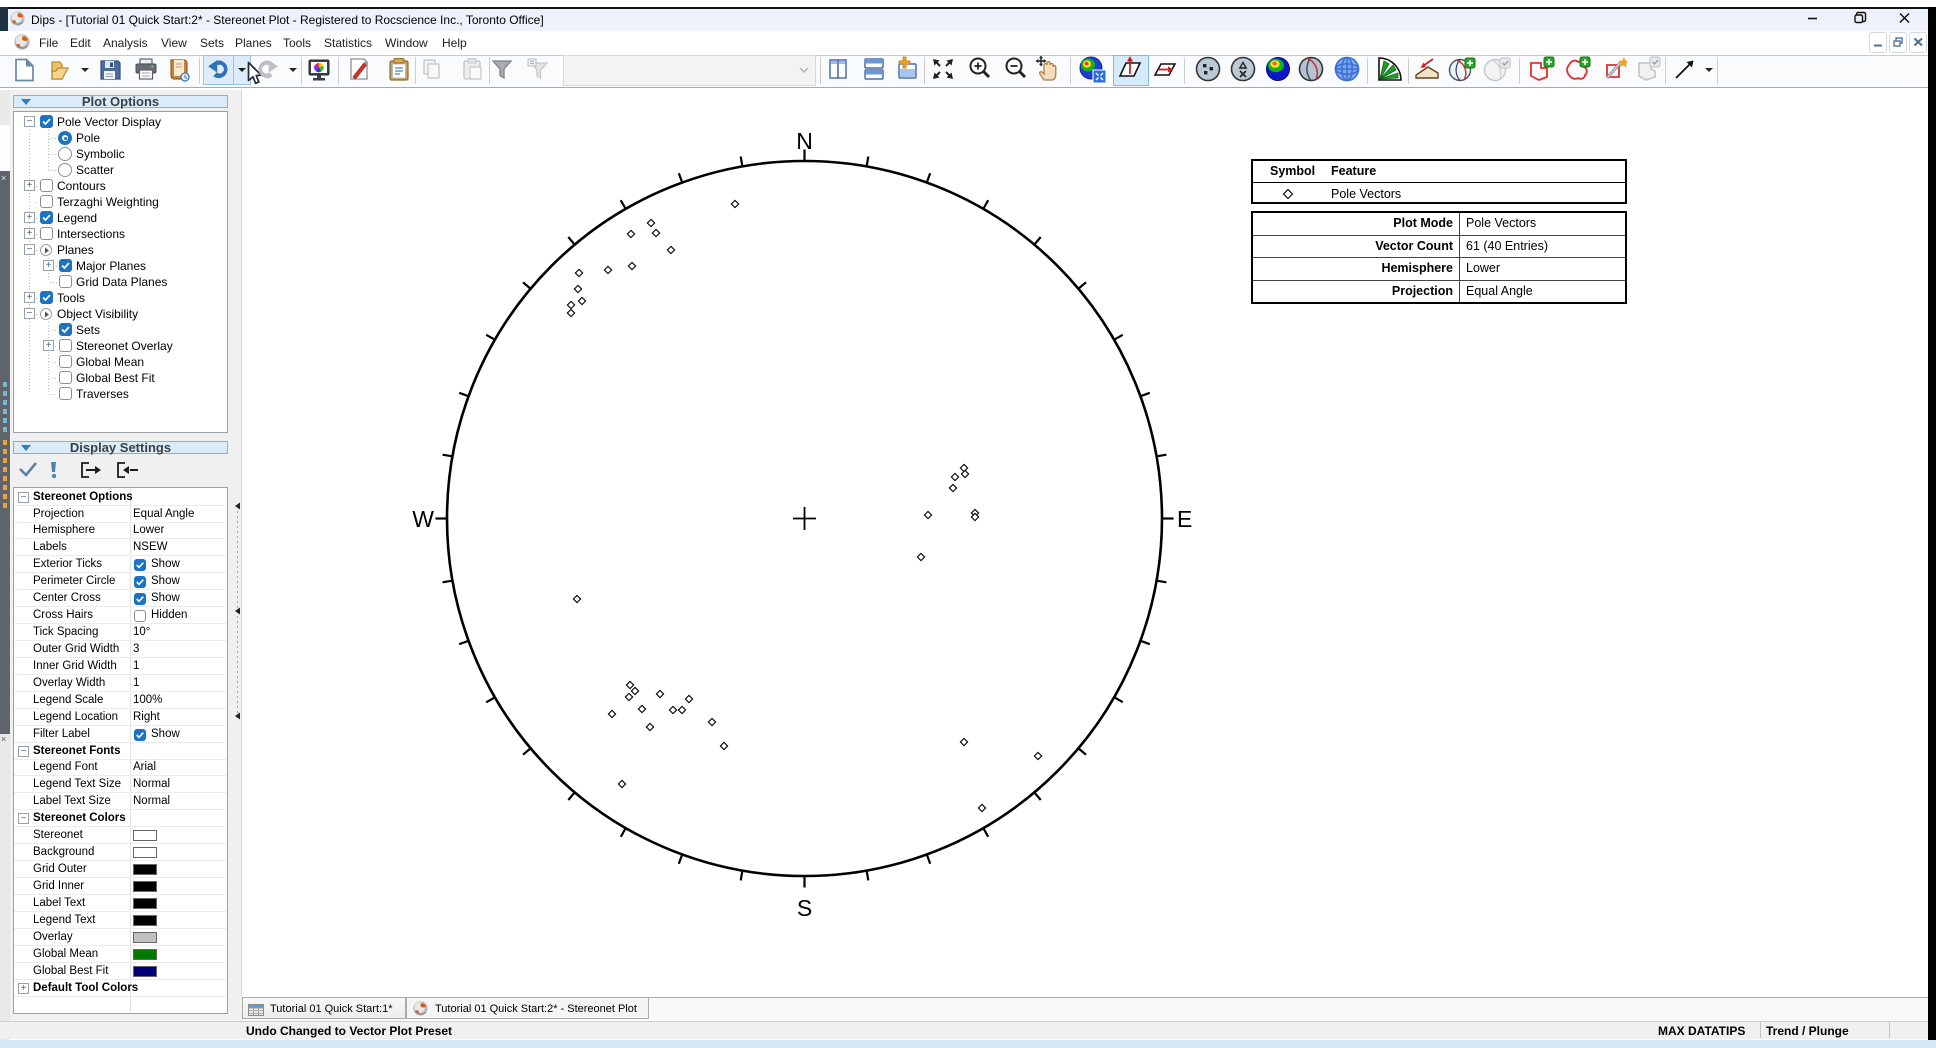 The height and width of the screenshot is (1048, 1936). What do you see at coordinates (804, 141) in the screenshot?
I see `svg-text: N` at bounding box center [804, 141].